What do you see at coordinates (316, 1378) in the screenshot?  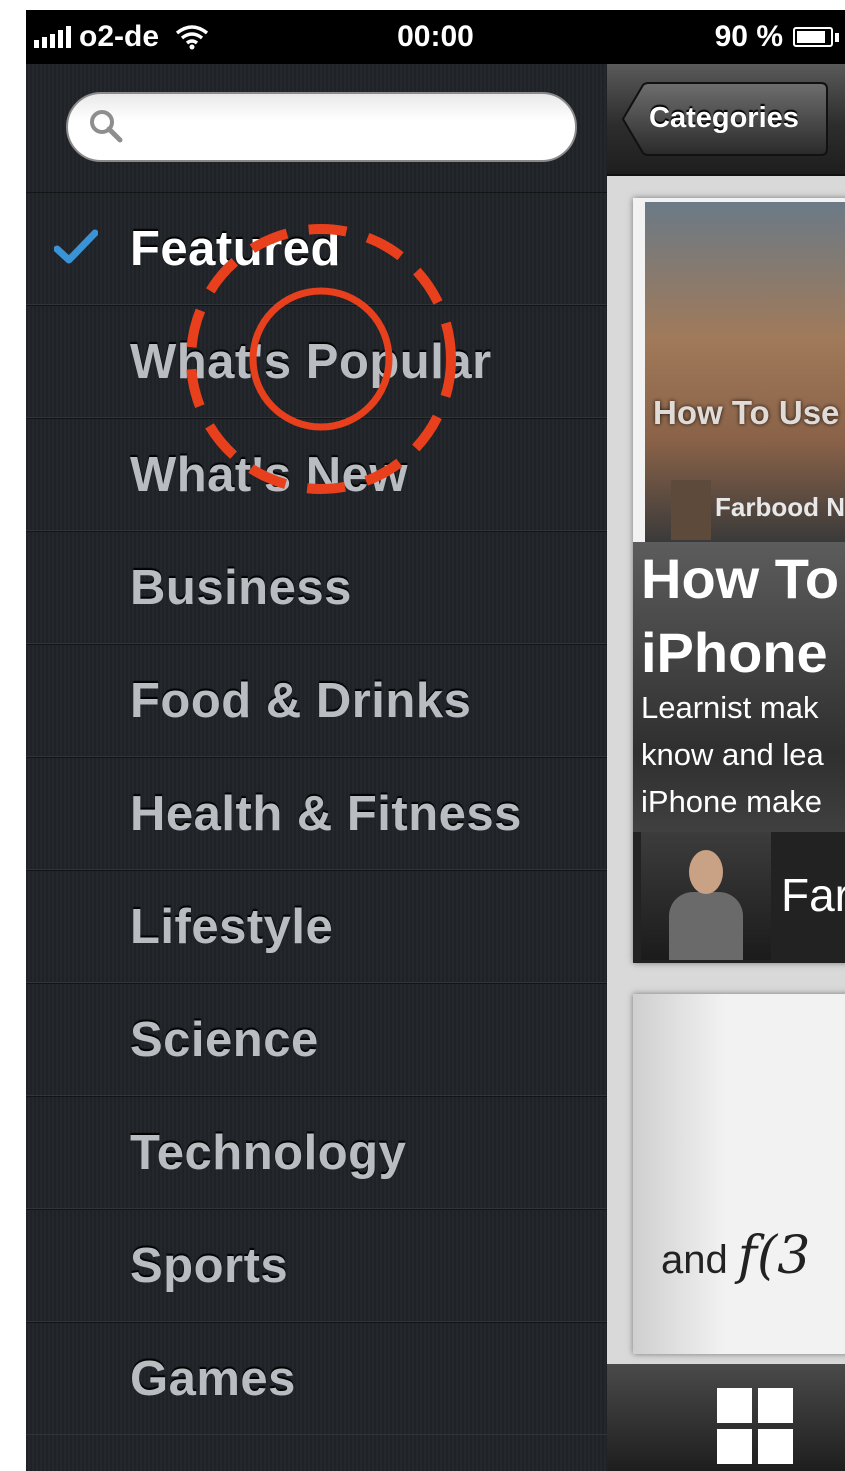 I see `menu-item-games: Games` at bounding box center [316, 1378].